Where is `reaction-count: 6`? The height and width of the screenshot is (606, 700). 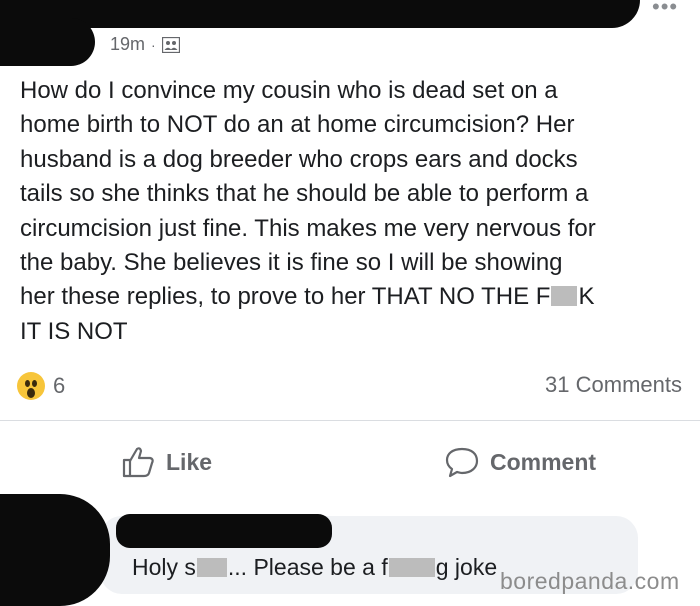 reaction-count: 6 is located at coordinates (59, 385).